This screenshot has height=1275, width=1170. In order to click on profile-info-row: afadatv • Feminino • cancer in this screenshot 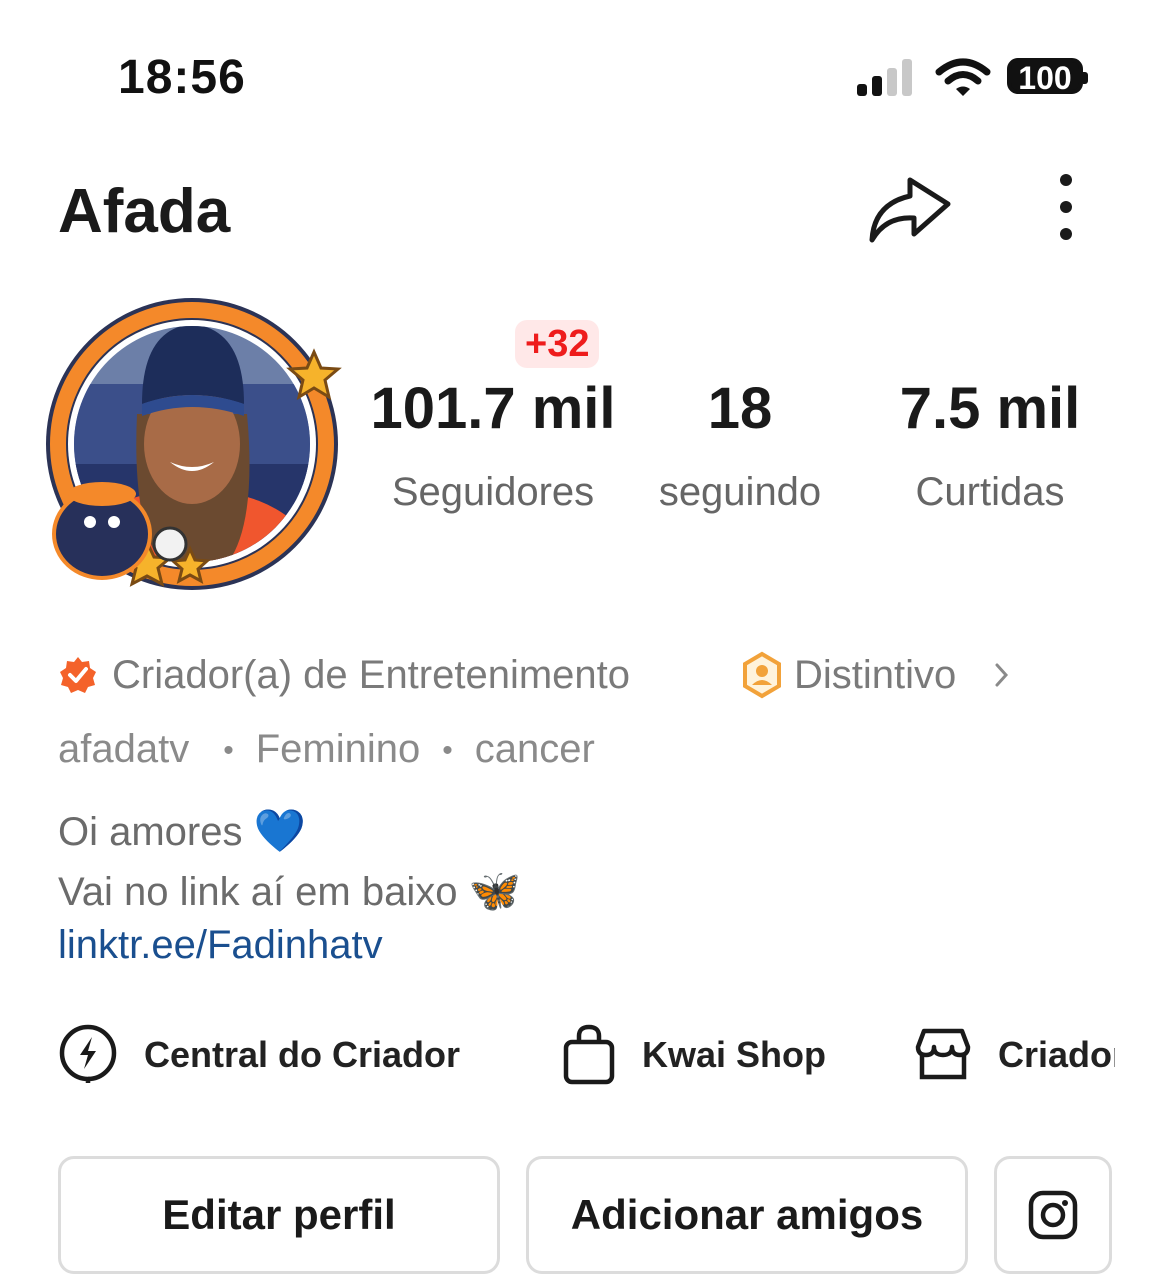, I will do `click(326, 749)`.